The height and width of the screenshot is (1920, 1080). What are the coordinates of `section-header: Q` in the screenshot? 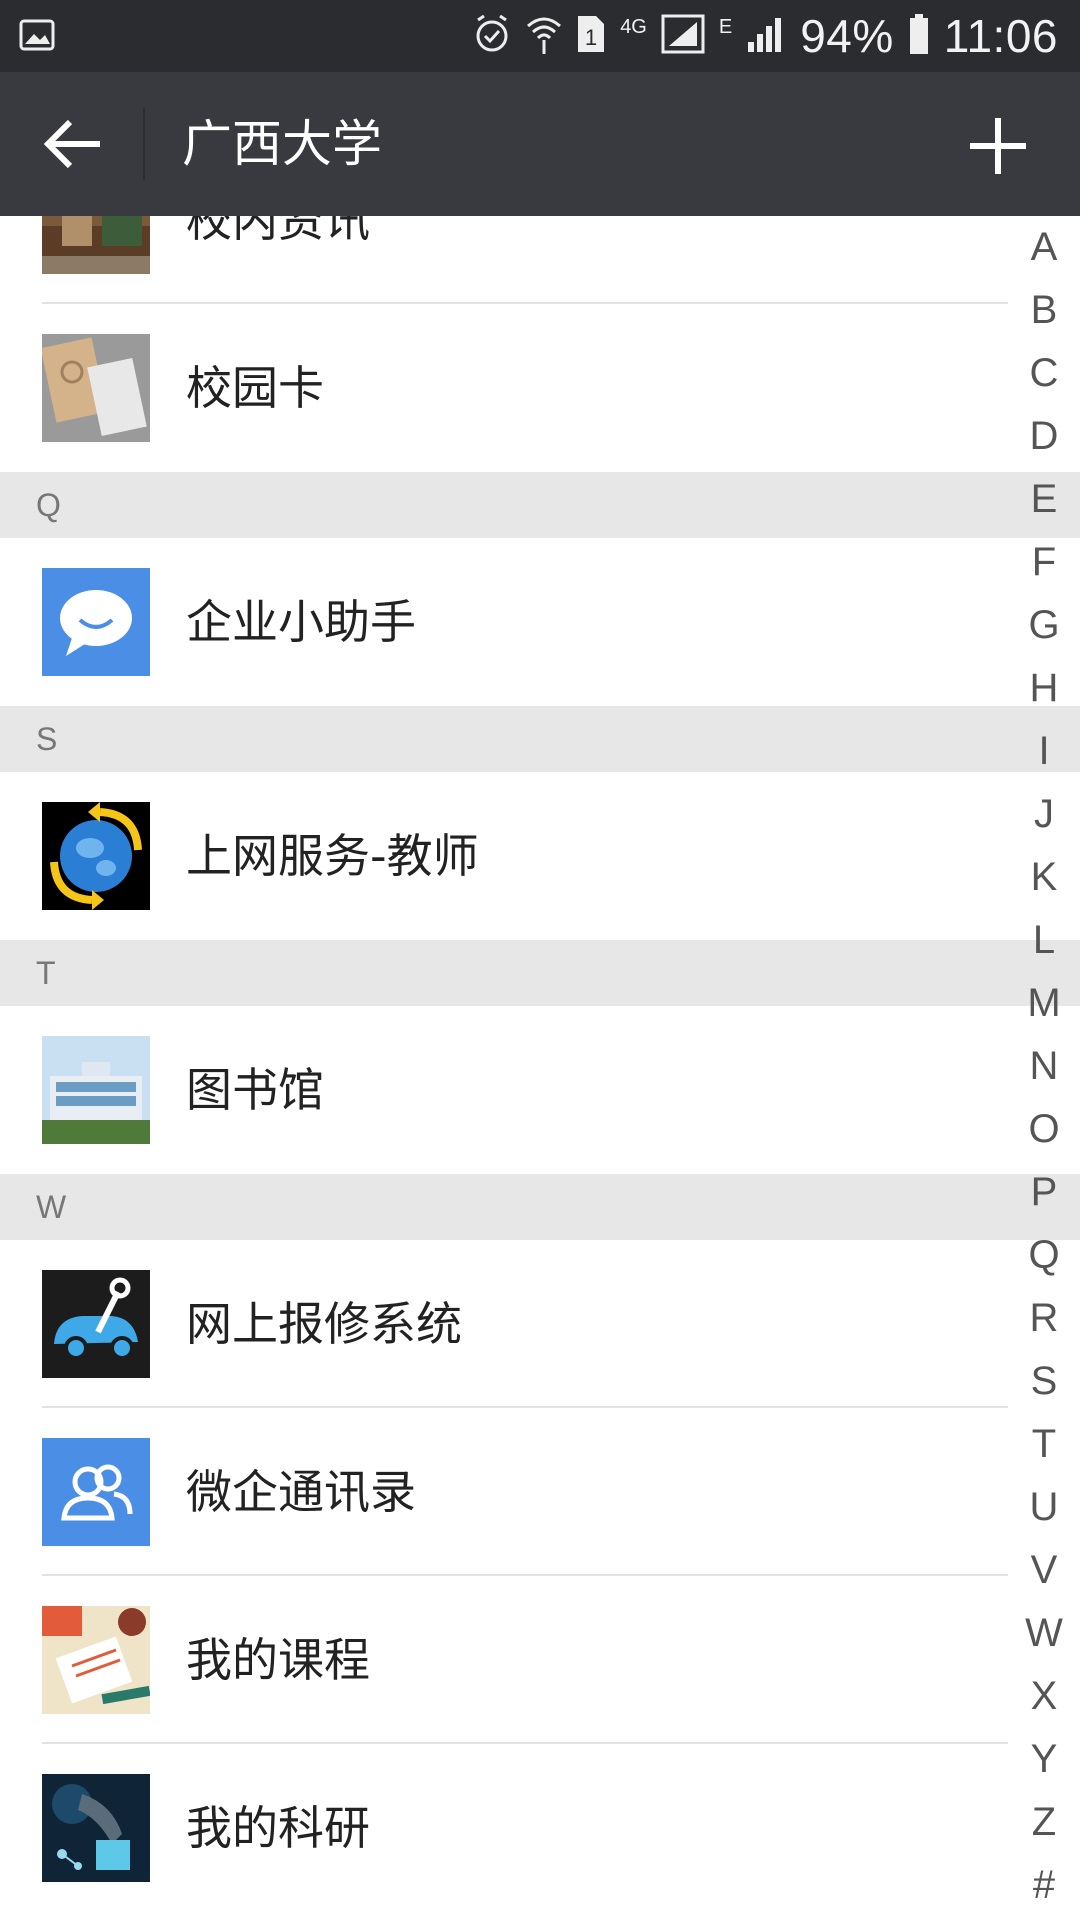 It's located at (540, 505).